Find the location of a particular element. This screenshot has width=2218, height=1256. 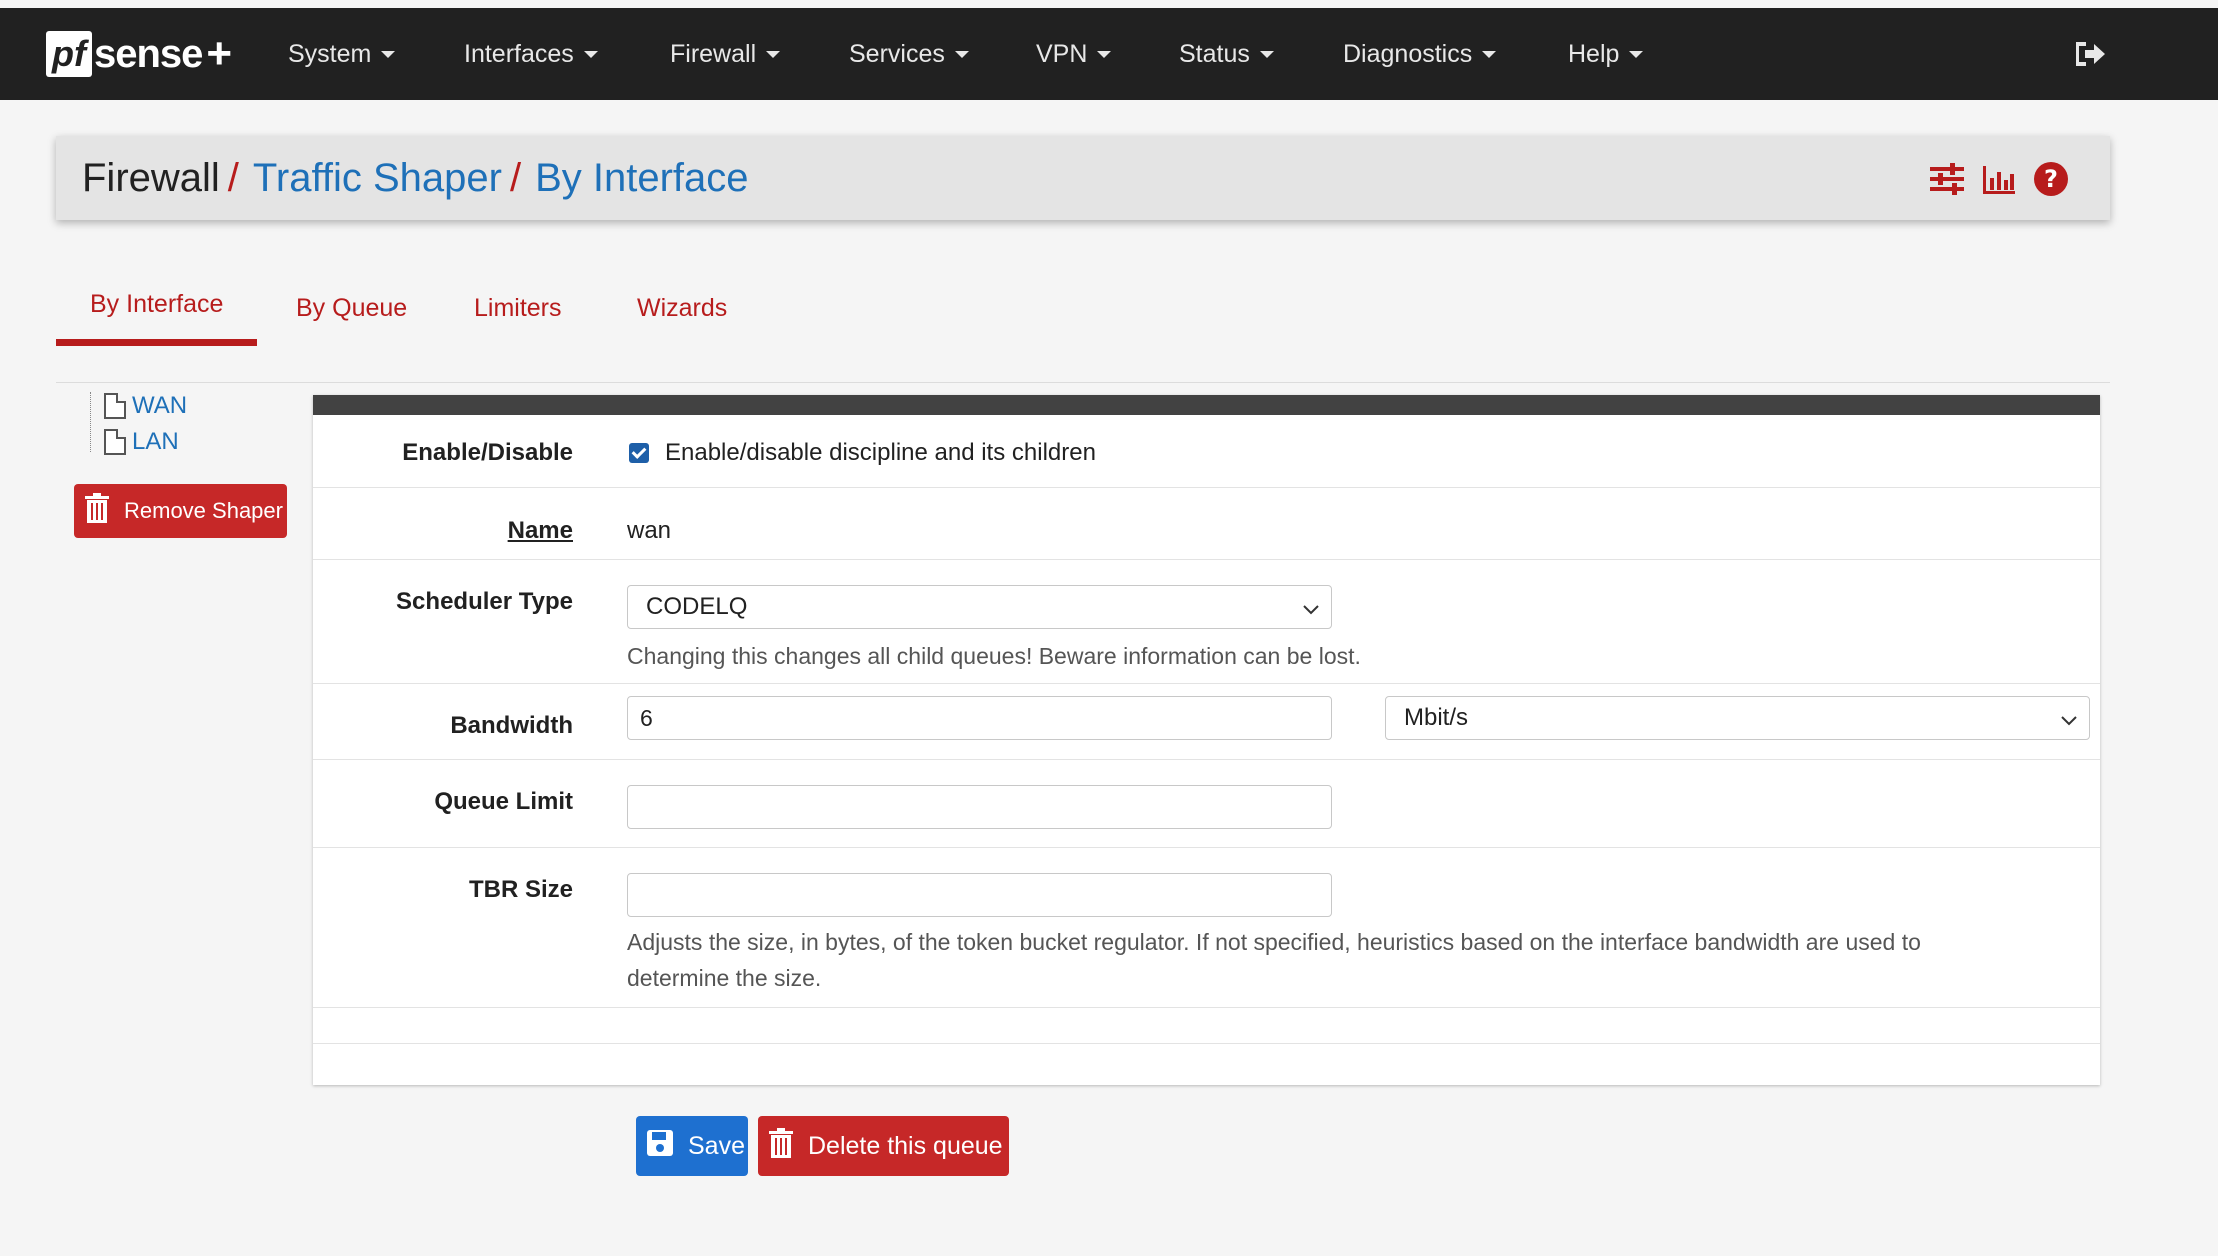

nav-firewall-label: Firewall is located at coordinates (713, 53).